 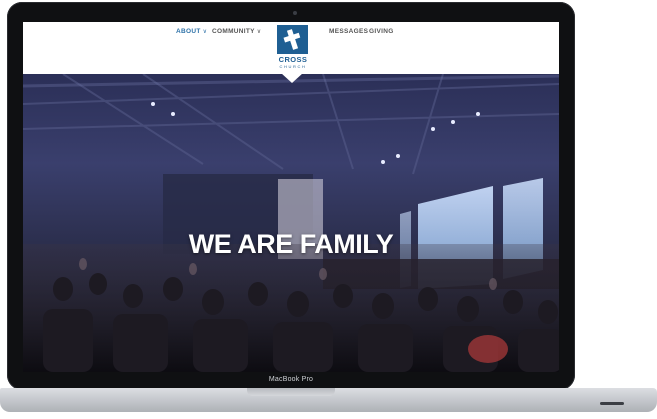 I want to click on nav-community-label: COMMUNITY, so click(x=233, y=31).